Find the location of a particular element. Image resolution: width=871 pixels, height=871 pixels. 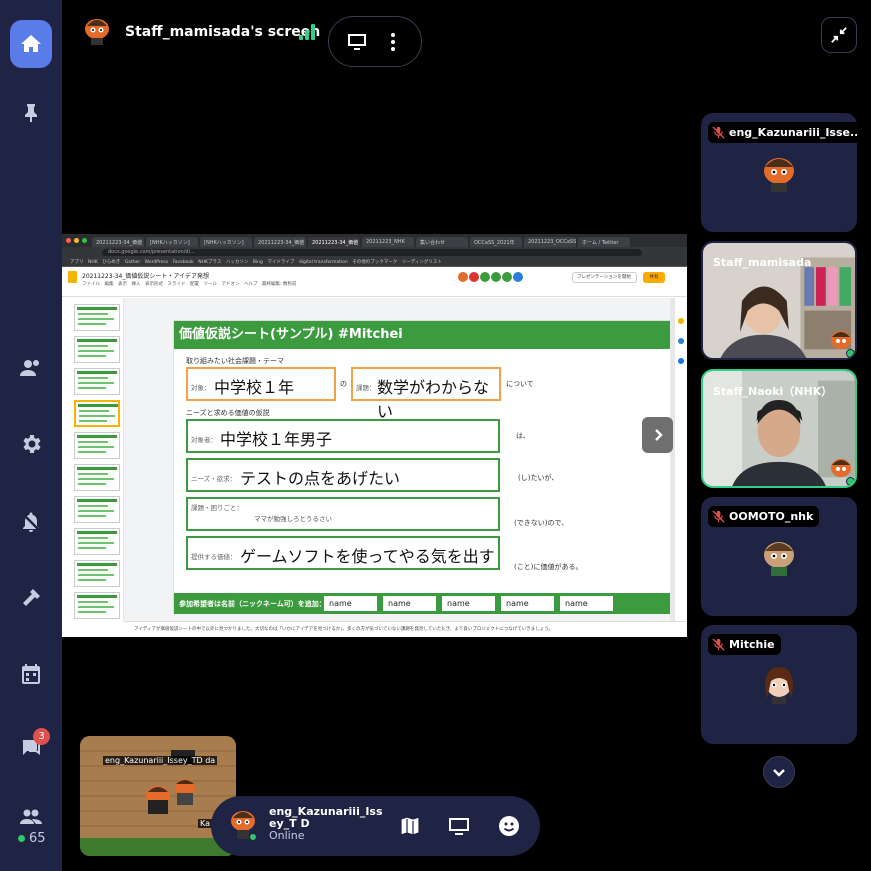

chevron-down-icon is located at coordinates (779, 773).